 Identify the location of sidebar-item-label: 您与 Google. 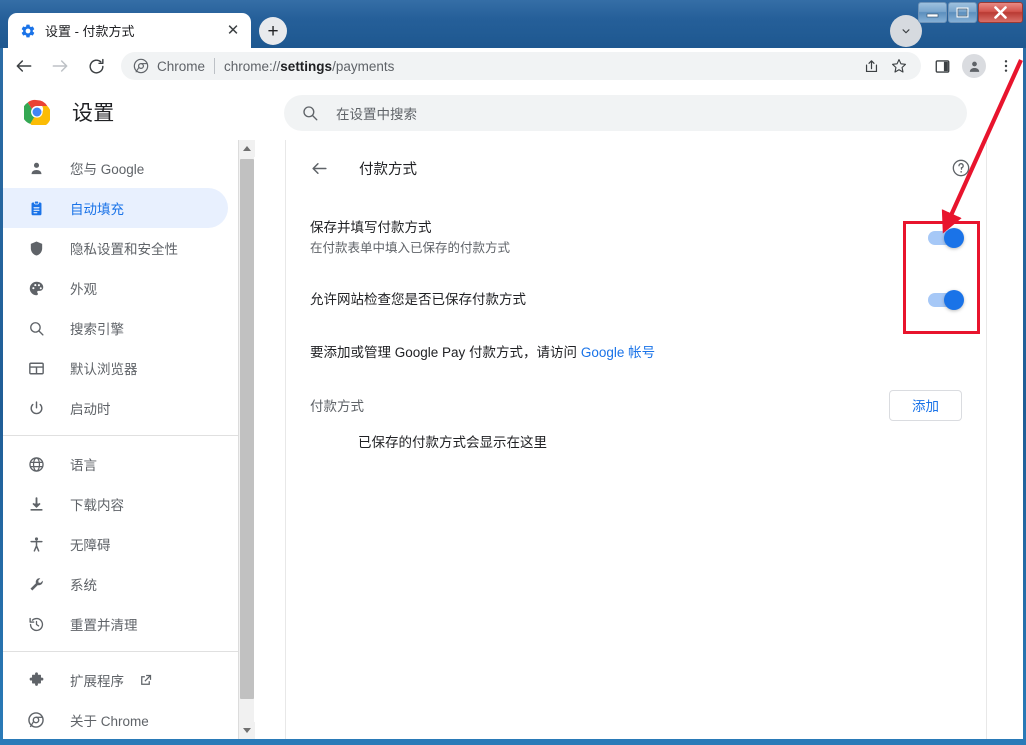
(107, 169).